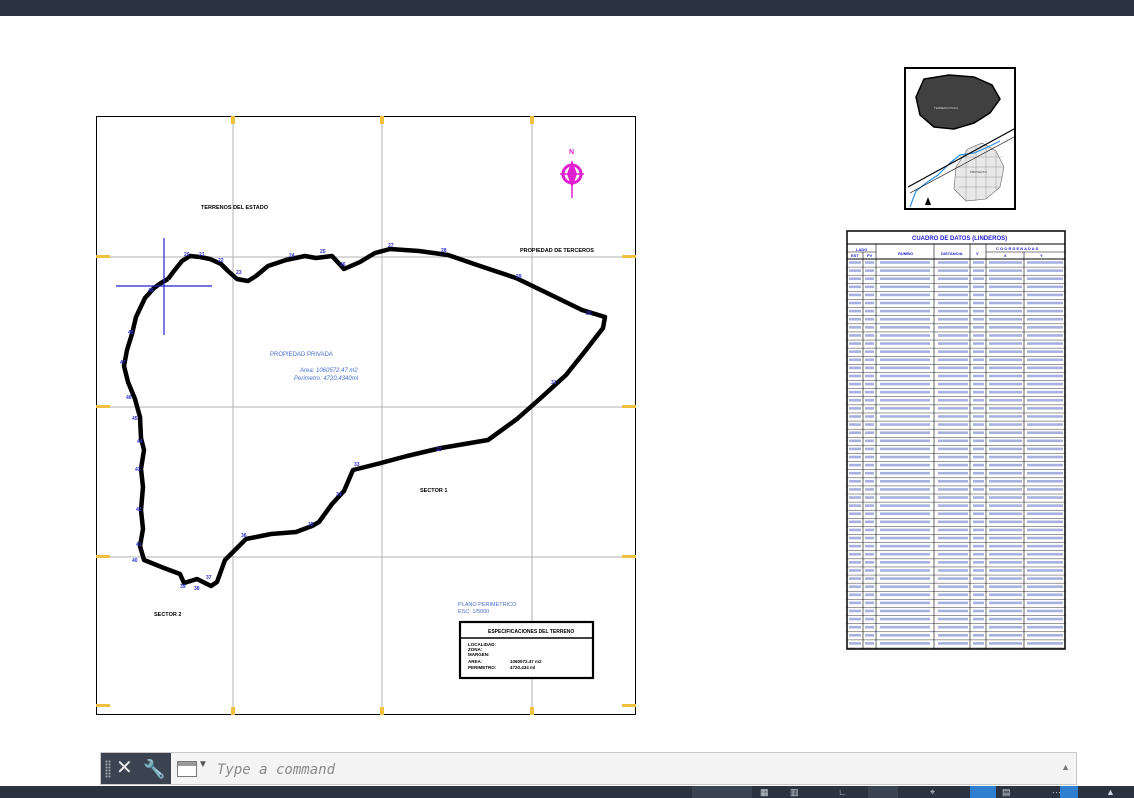 The height and width of the screenshot is (798, 1134). Describe the element at coordinates (932, 792) in the screenshot. I see `osnap-icon: ⌖` at that location.